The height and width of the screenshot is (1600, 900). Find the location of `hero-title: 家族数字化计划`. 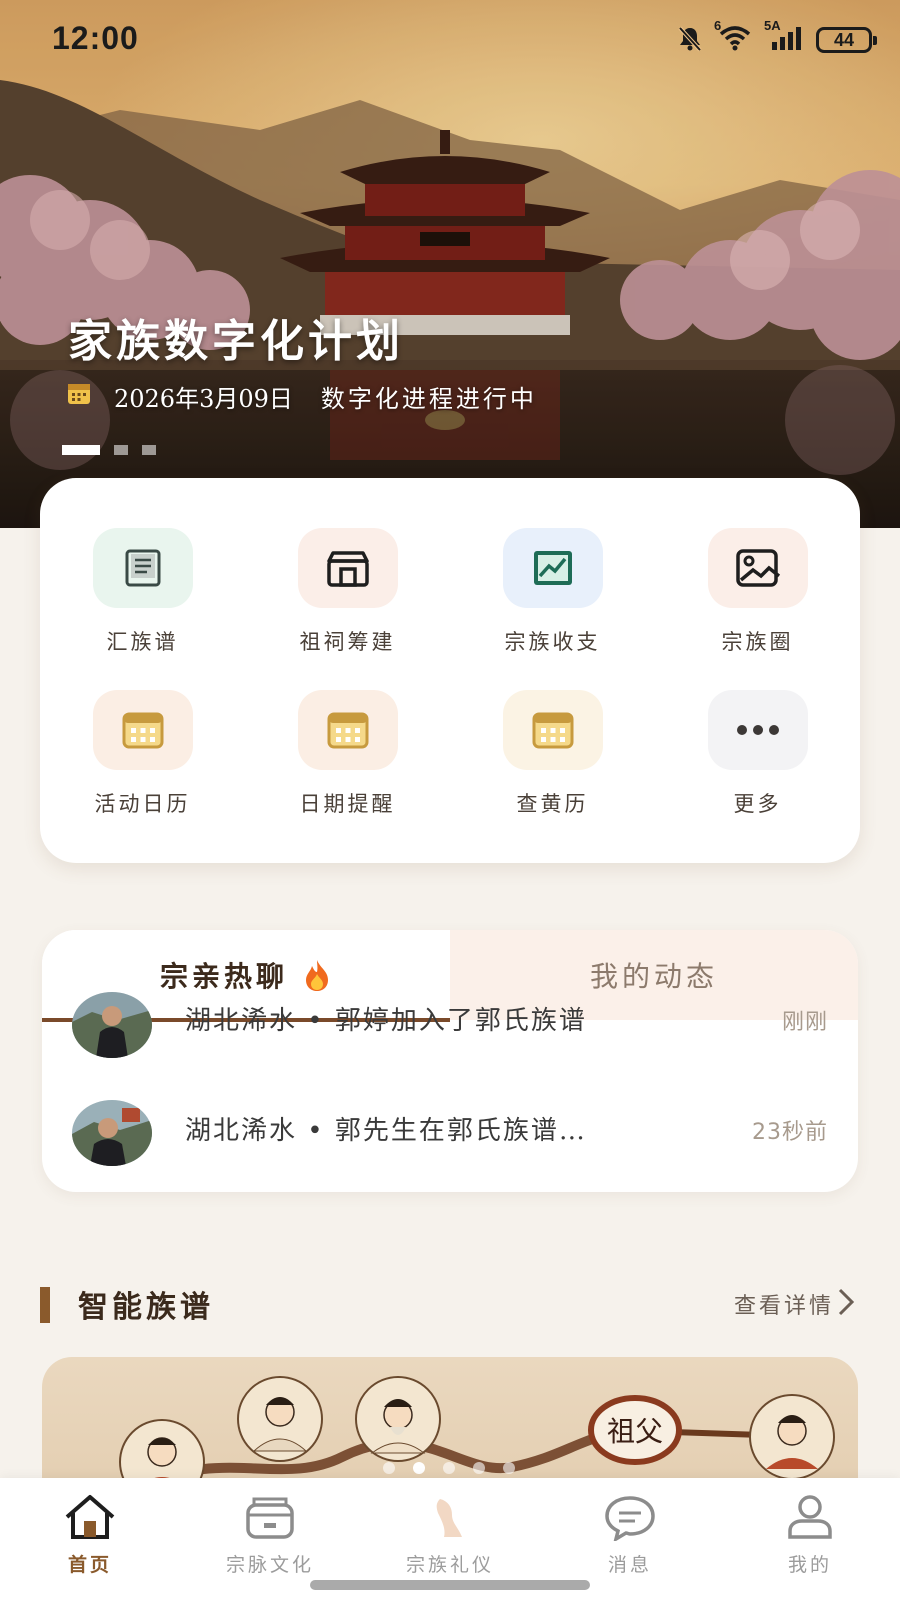

hero-title: 家族数字化计划 is located at coordinates (236, 341).